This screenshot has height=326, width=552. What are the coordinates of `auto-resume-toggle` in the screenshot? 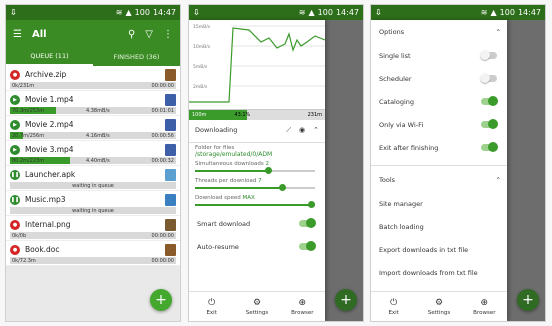 It's located at (307, 246).